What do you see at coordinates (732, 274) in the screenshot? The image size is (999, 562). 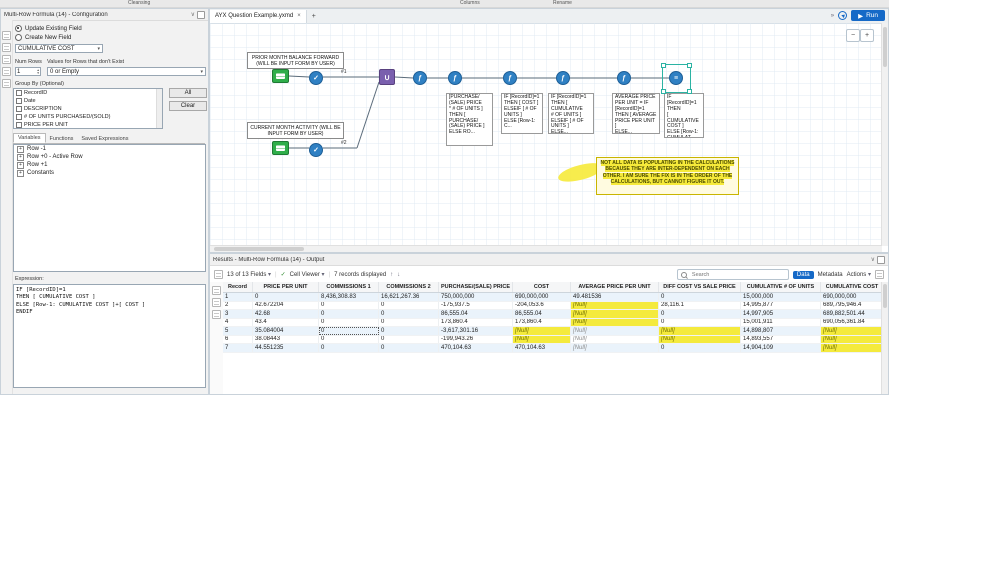 I see `search-box` at bounding box center [732, 274].